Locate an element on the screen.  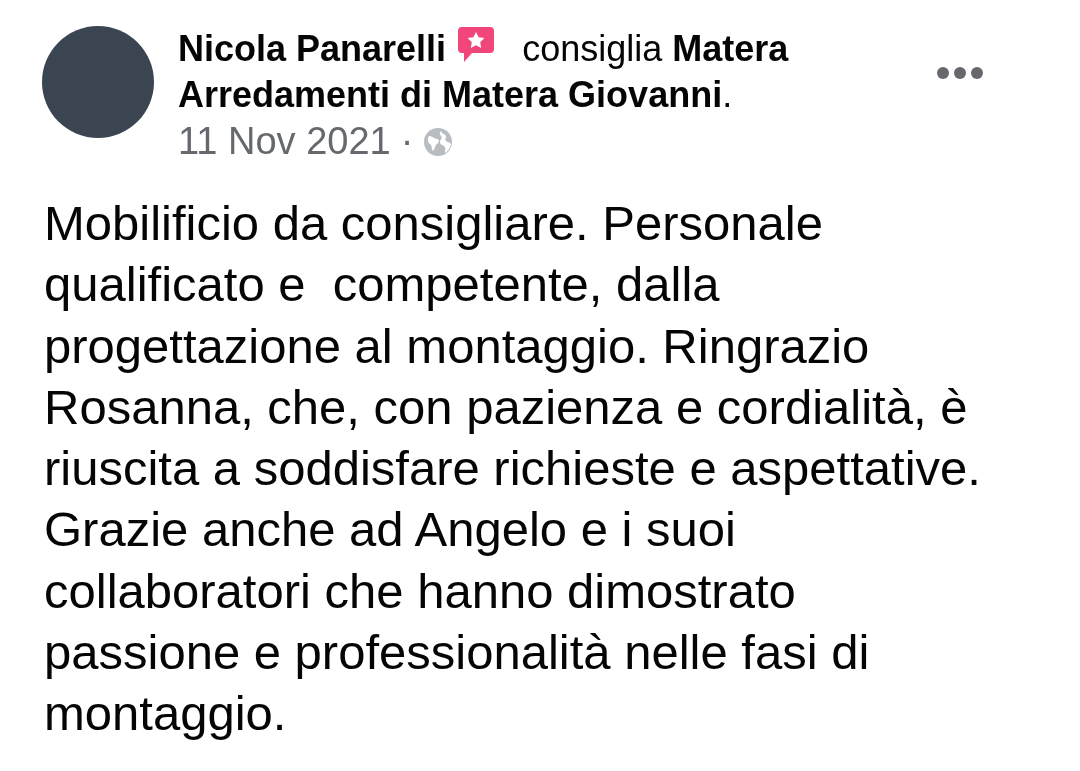
business-name: Arredamenti di Matera Giovanni. is located at coordinates (455, 95).